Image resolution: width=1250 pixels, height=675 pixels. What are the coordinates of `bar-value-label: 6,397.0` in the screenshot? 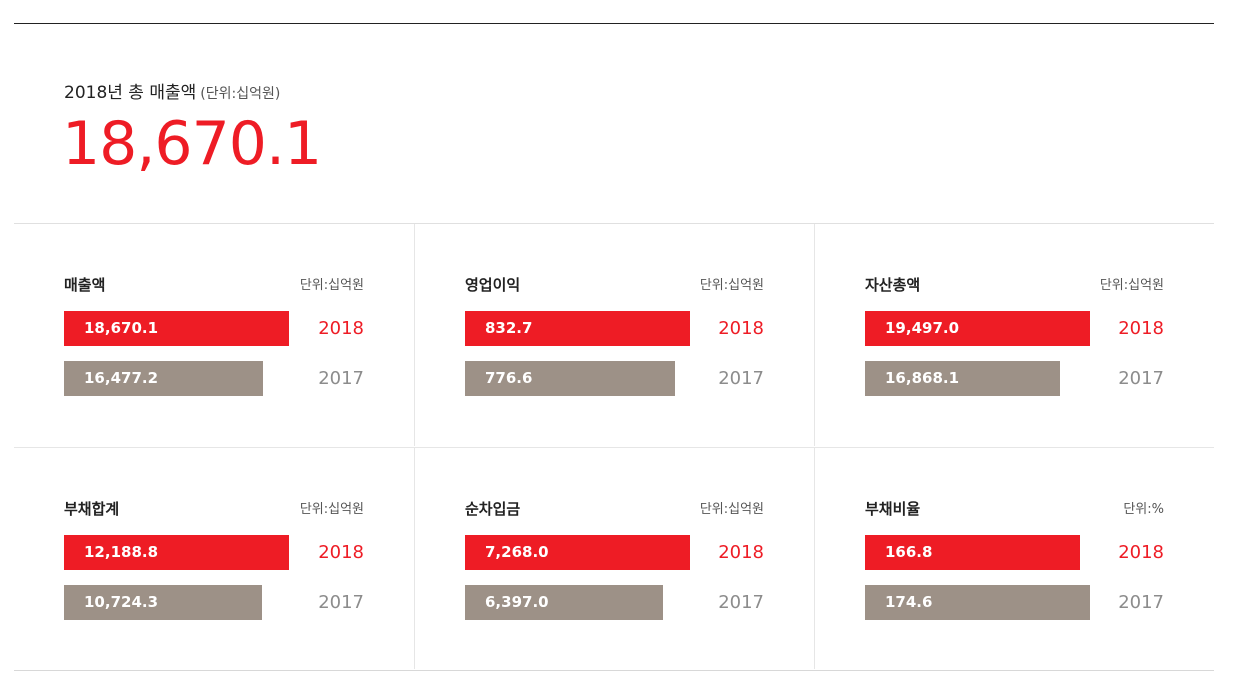 It's located at (517, 602).